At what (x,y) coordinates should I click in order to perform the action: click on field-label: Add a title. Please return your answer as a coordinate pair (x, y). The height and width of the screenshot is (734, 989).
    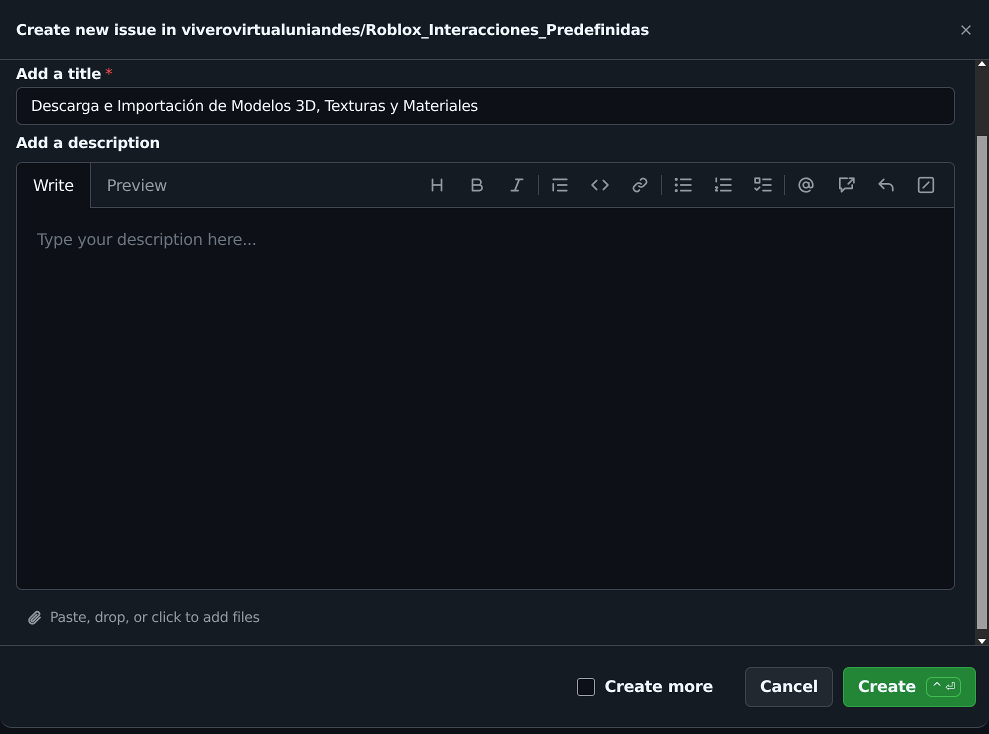
    Looking at the image, I should click on (59, 73).